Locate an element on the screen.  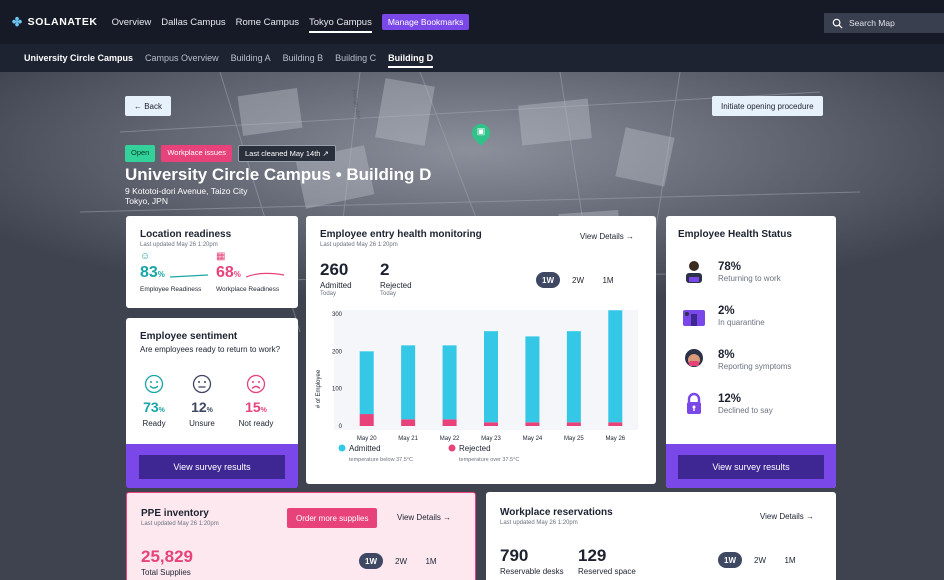
workplace-readiness-icon: ▦ is located at coordinates (221, 256).